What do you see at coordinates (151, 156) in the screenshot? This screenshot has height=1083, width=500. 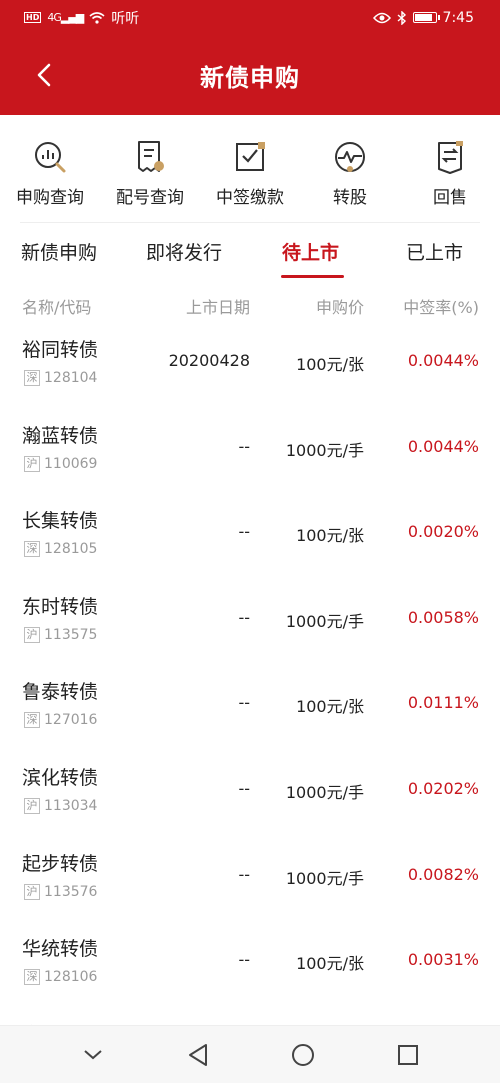 I see `receipt-icon` at bounding box center [151, 156].